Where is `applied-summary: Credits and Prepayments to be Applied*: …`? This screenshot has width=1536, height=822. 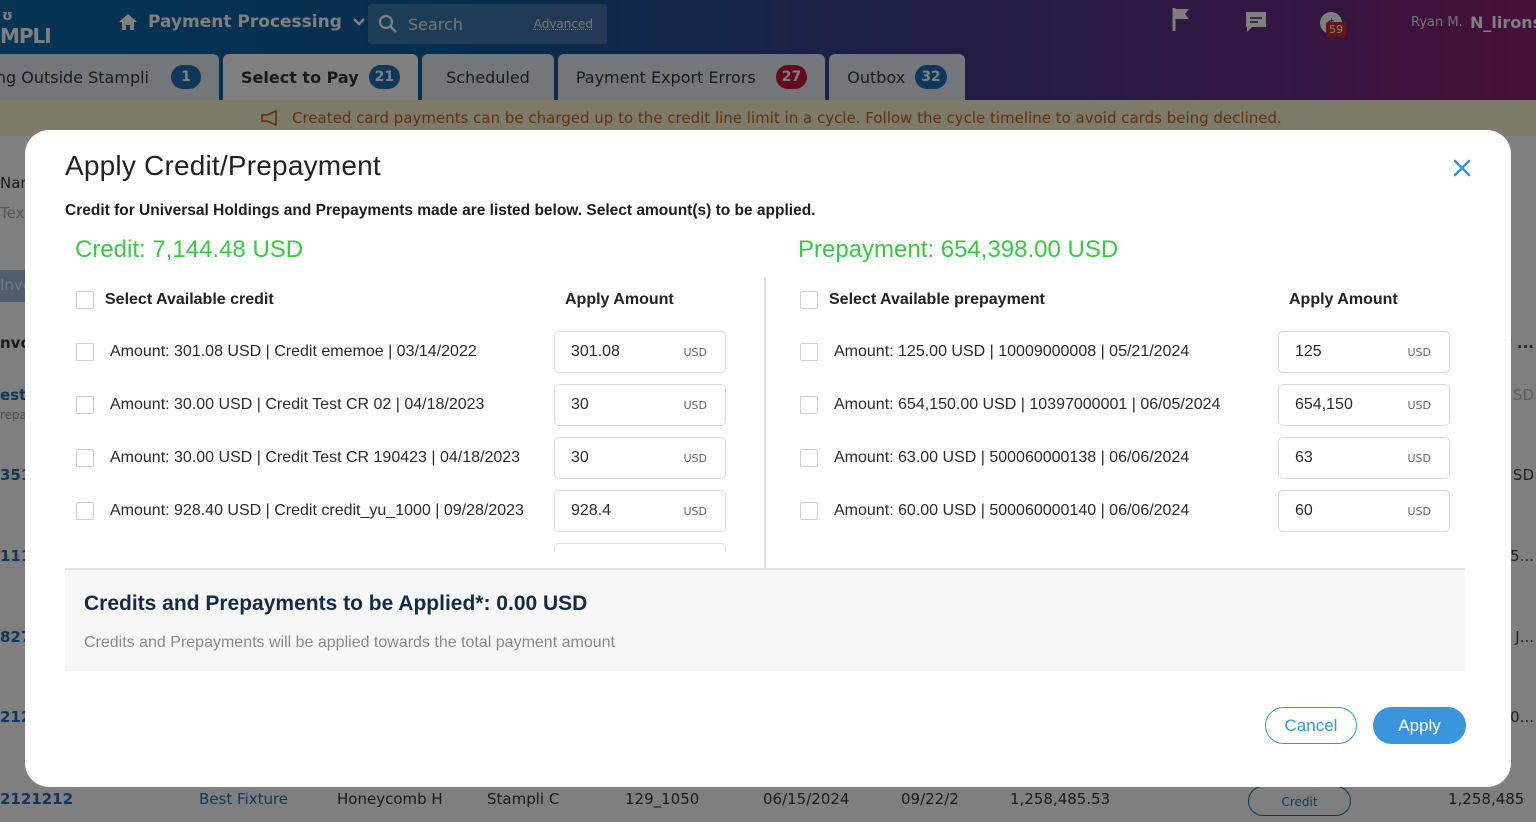 applied-summary: Credits and Prepayments to be Applied*: … is located at coordinates (765, 619).